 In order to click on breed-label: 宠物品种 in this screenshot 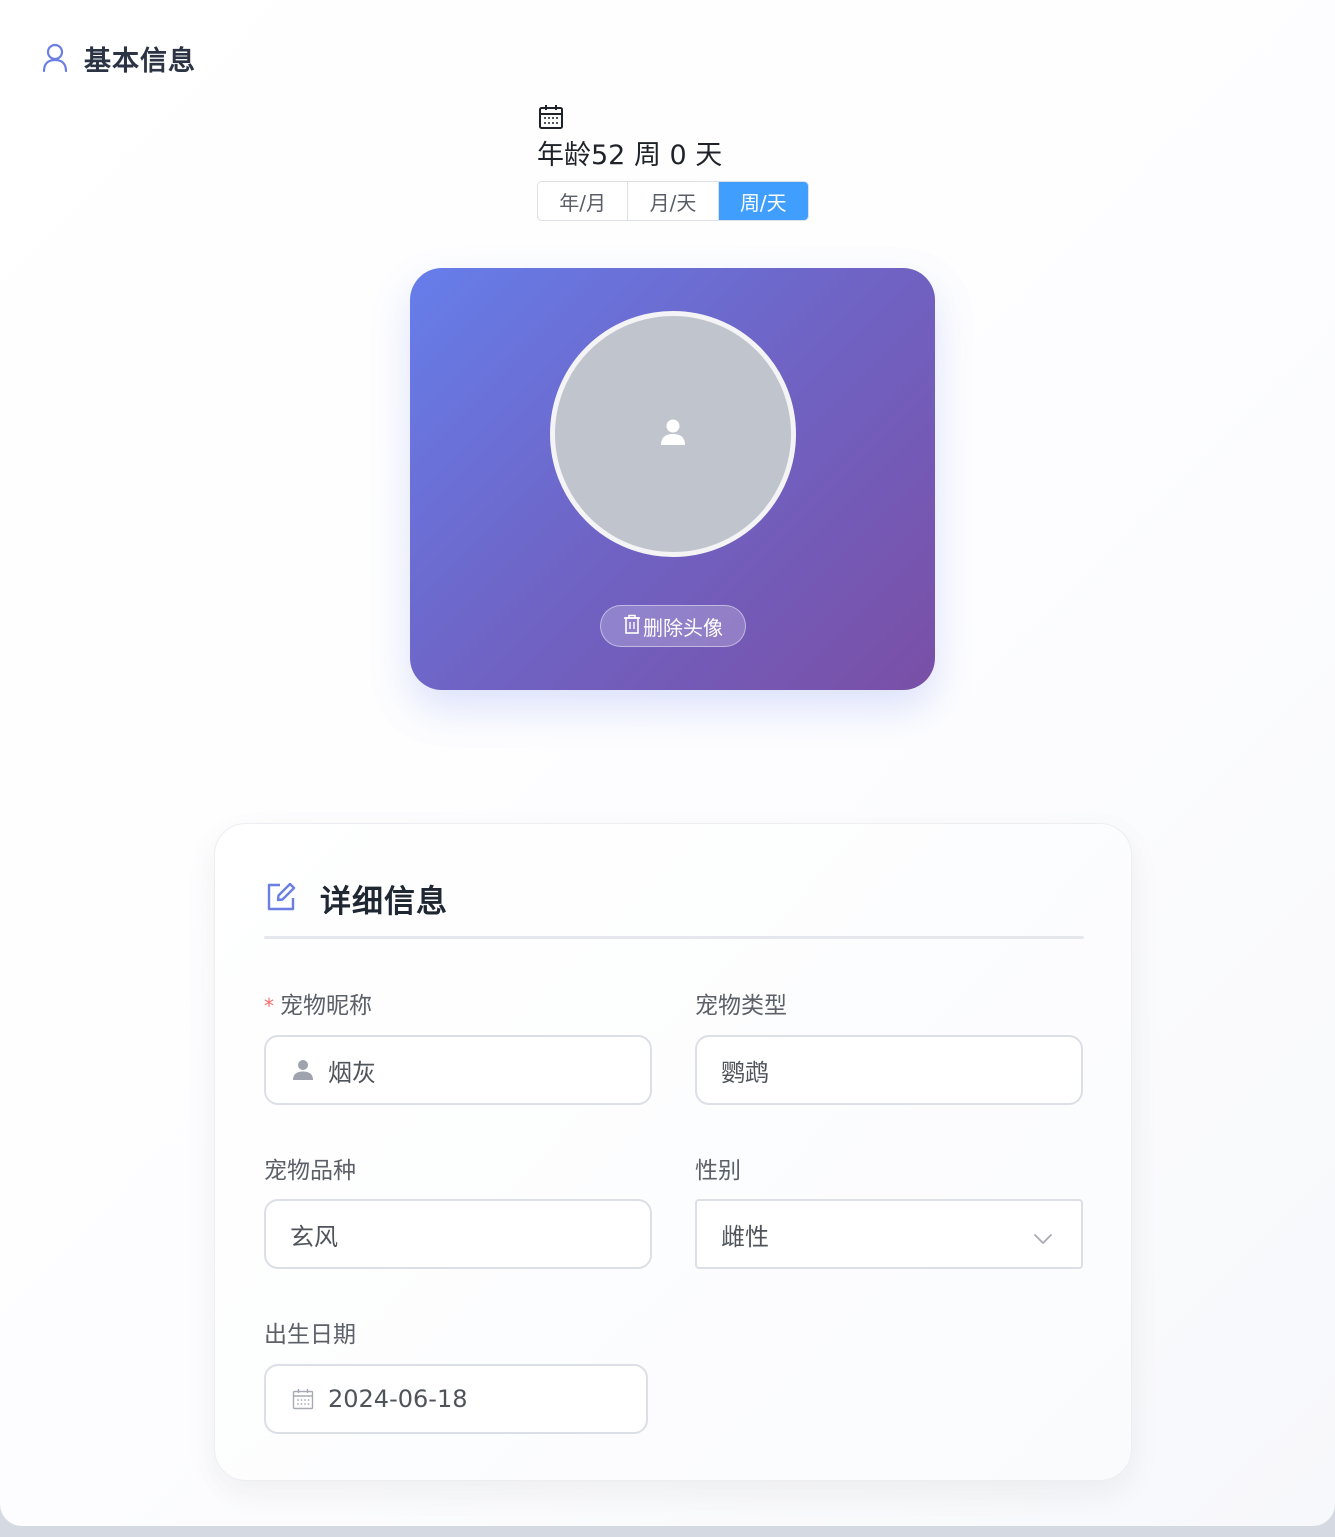, I will do `click(310, 1171)`.